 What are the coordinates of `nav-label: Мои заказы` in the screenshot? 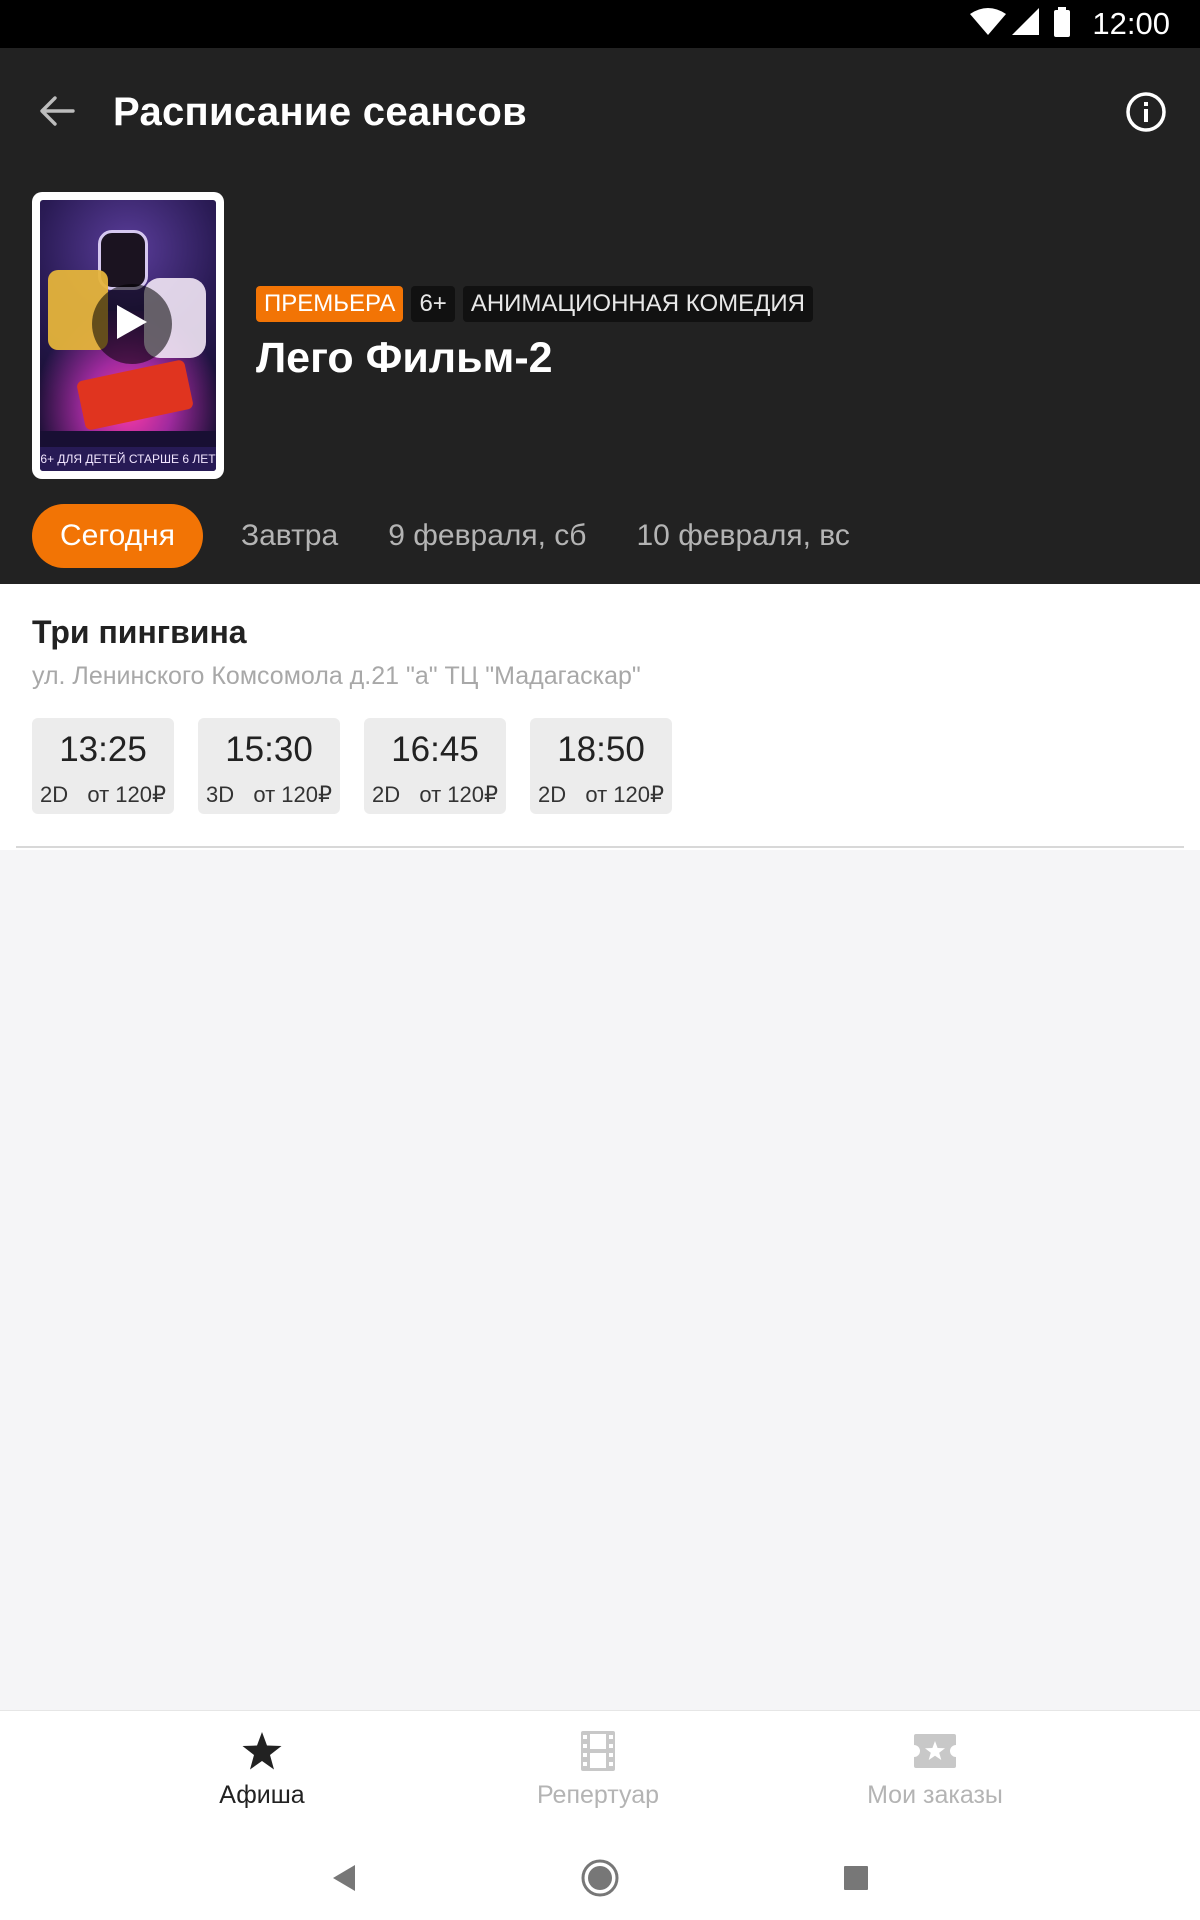 It's located at (935, 1795).